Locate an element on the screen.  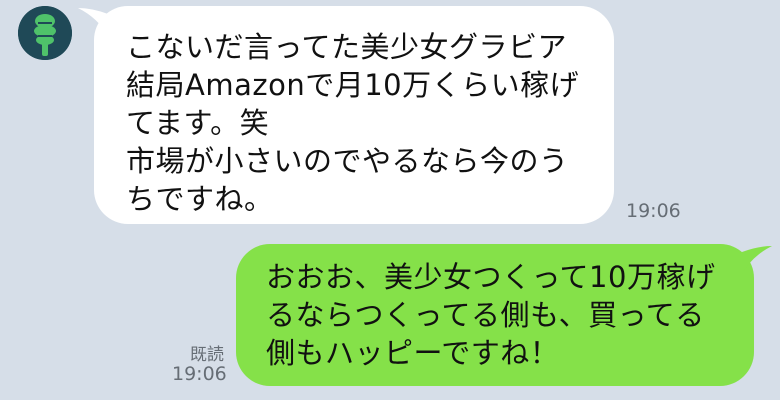
contact-avatar is located at coordinates (45, 33).